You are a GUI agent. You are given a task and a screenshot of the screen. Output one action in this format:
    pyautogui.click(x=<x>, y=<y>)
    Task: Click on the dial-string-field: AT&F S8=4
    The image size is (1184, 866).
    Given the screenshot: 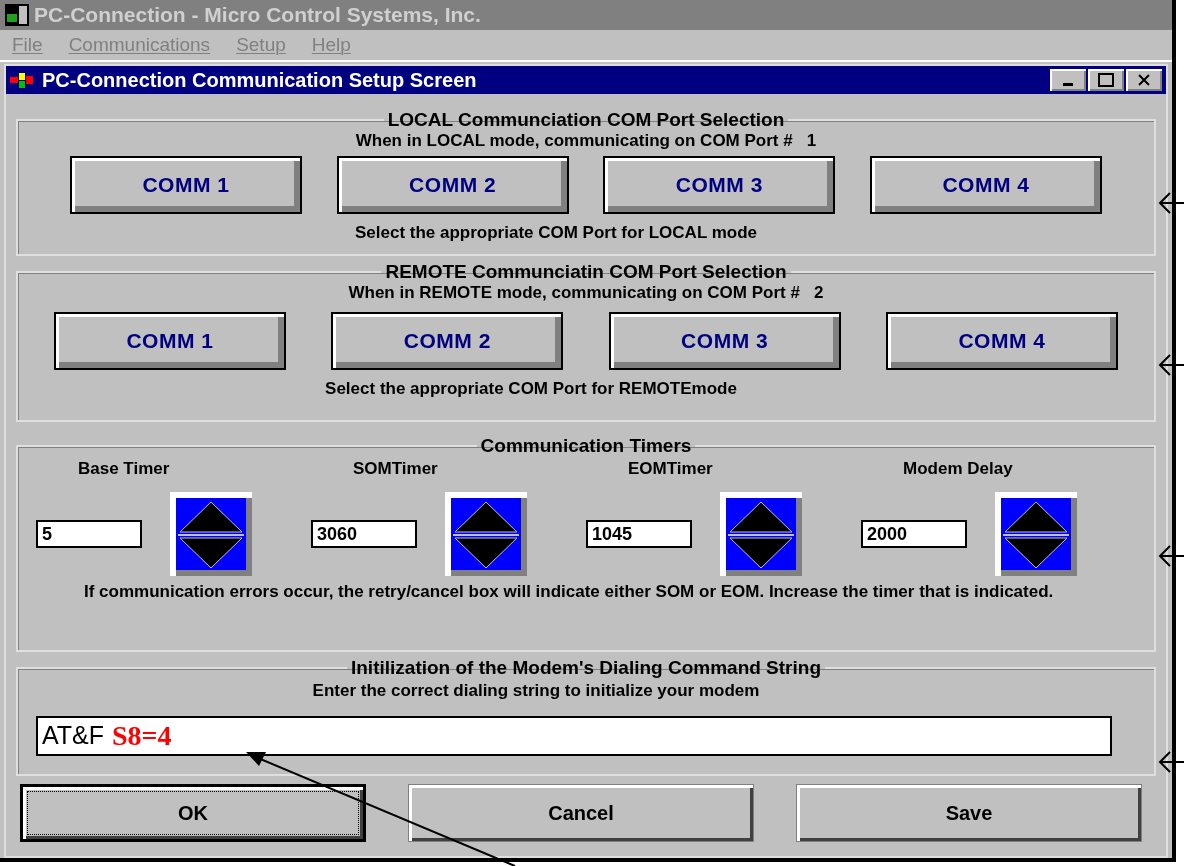 What is the action you would take?
    pyautogui.click(x=574, y=735)
    